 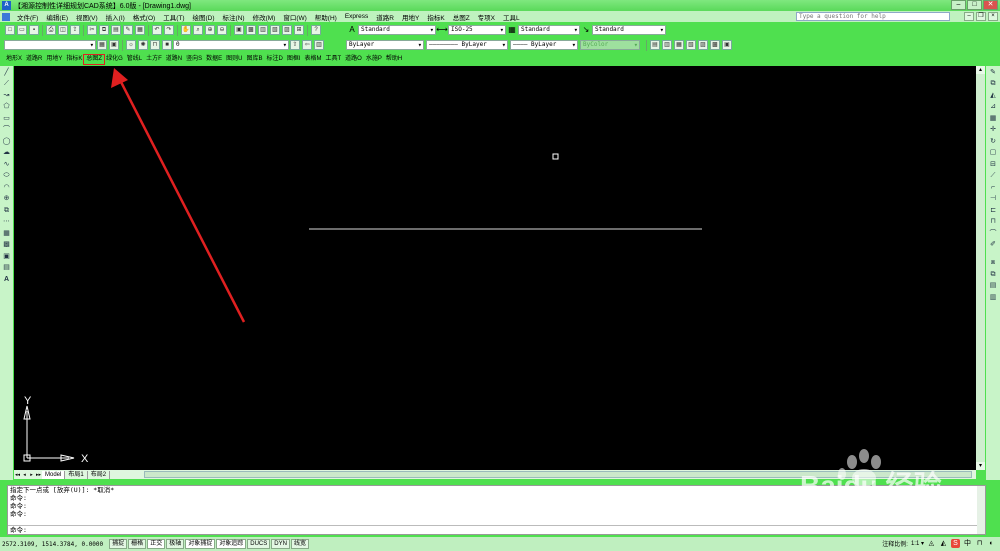 What do you see at coordinates (993, 211) in the screenshot?
I see `break-icon: ⊏` at bounding box center [993, 211].